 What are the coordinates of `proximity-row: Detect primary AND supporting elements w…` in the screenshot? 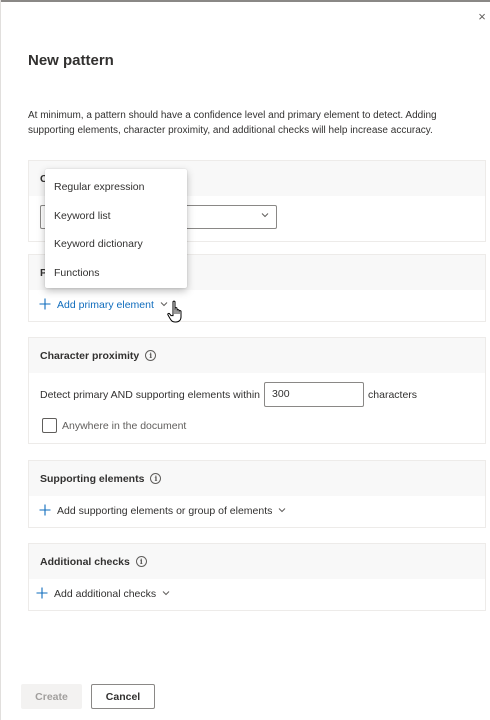 It's located at (228, 394).